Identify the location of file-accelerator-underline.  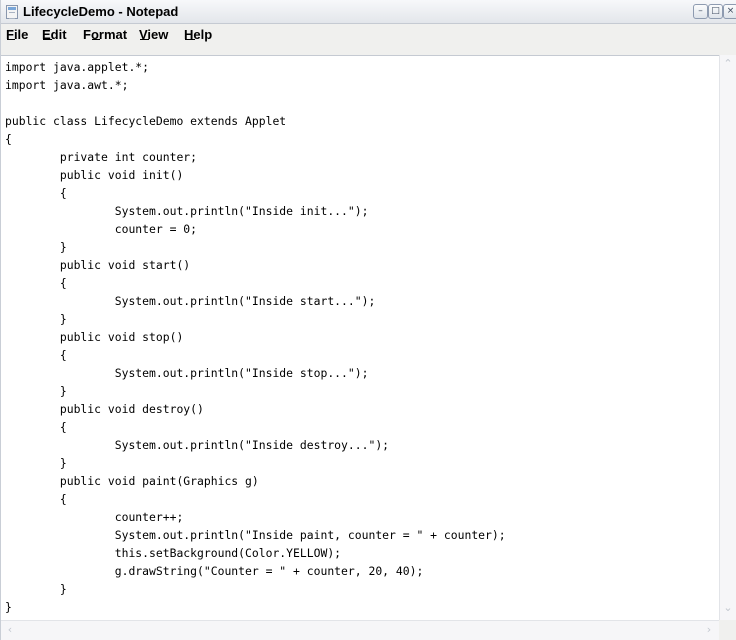
(11, 39).